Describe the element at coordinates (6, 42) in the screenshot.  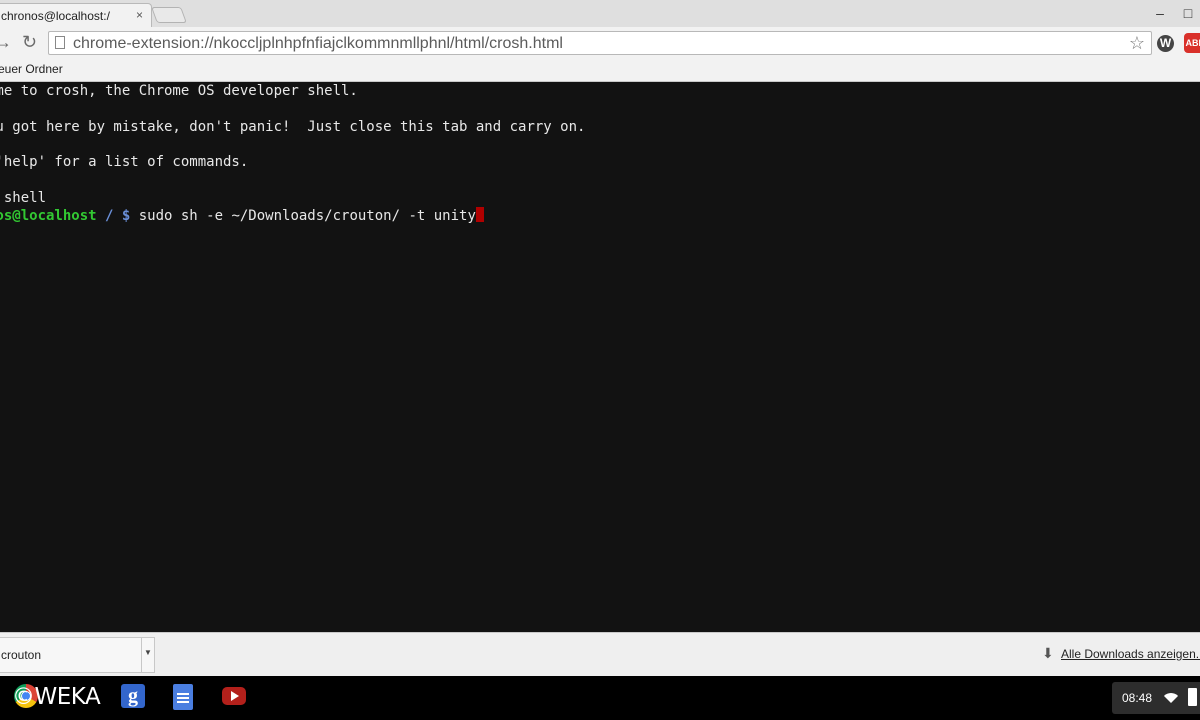
I see `forward-button: →` at that location.